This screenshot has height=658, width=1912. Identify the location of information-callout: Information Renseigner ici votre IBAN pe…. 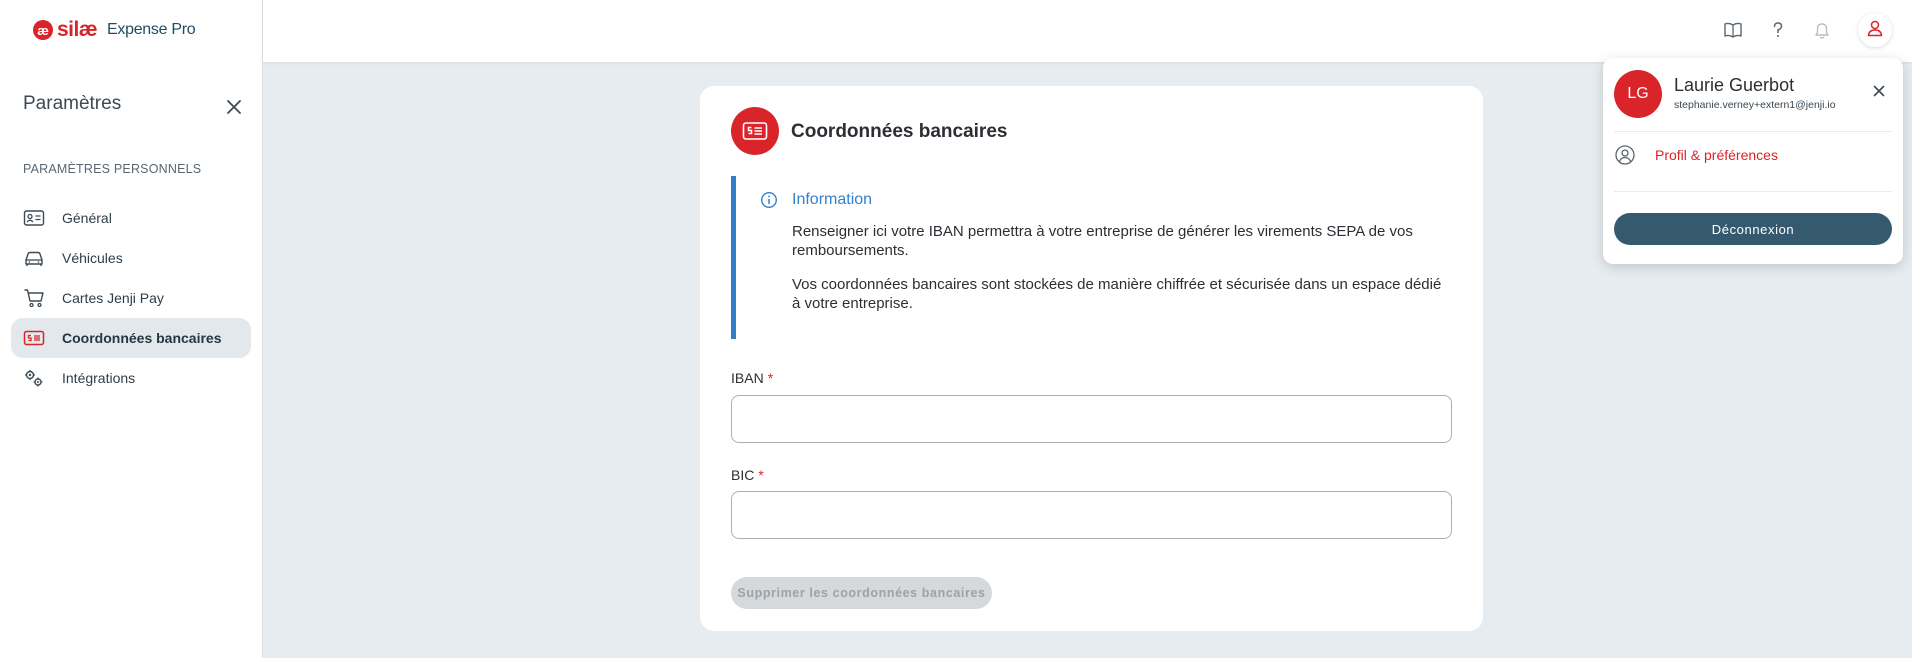
(1091, 257).